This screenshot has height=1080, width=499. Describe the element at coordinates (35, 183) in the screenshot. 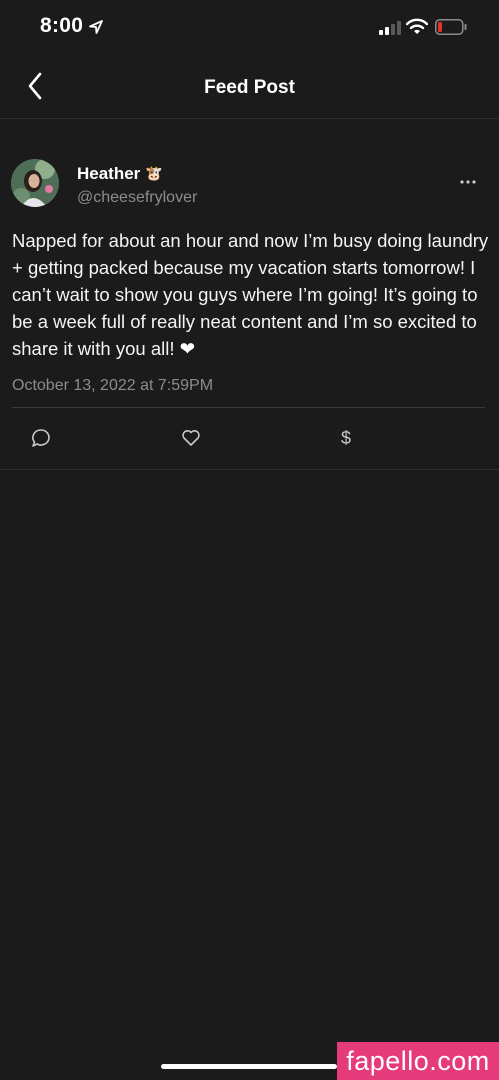

I see `avatar` at that location.